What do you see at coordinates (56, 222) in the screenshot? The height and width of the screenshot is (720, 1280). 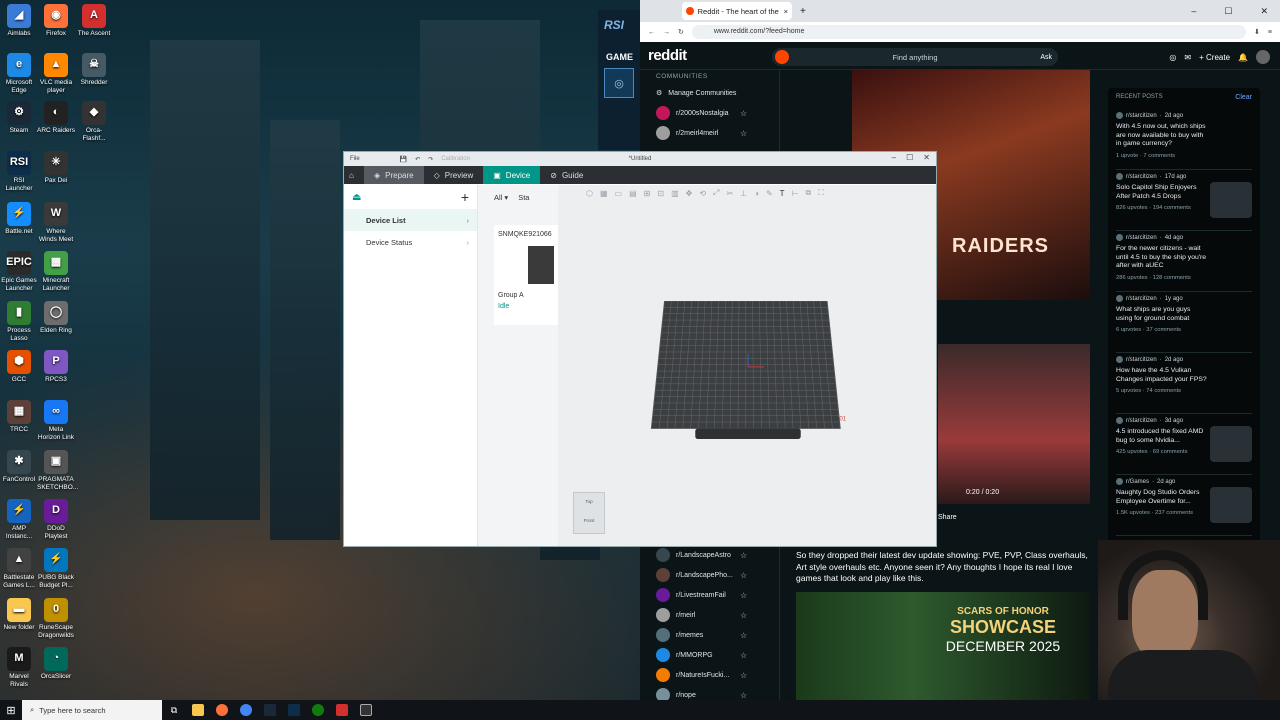 I see `desktop-icon-where-winds-meet: W Where Winds Meet` at bounding box center [56, 222].